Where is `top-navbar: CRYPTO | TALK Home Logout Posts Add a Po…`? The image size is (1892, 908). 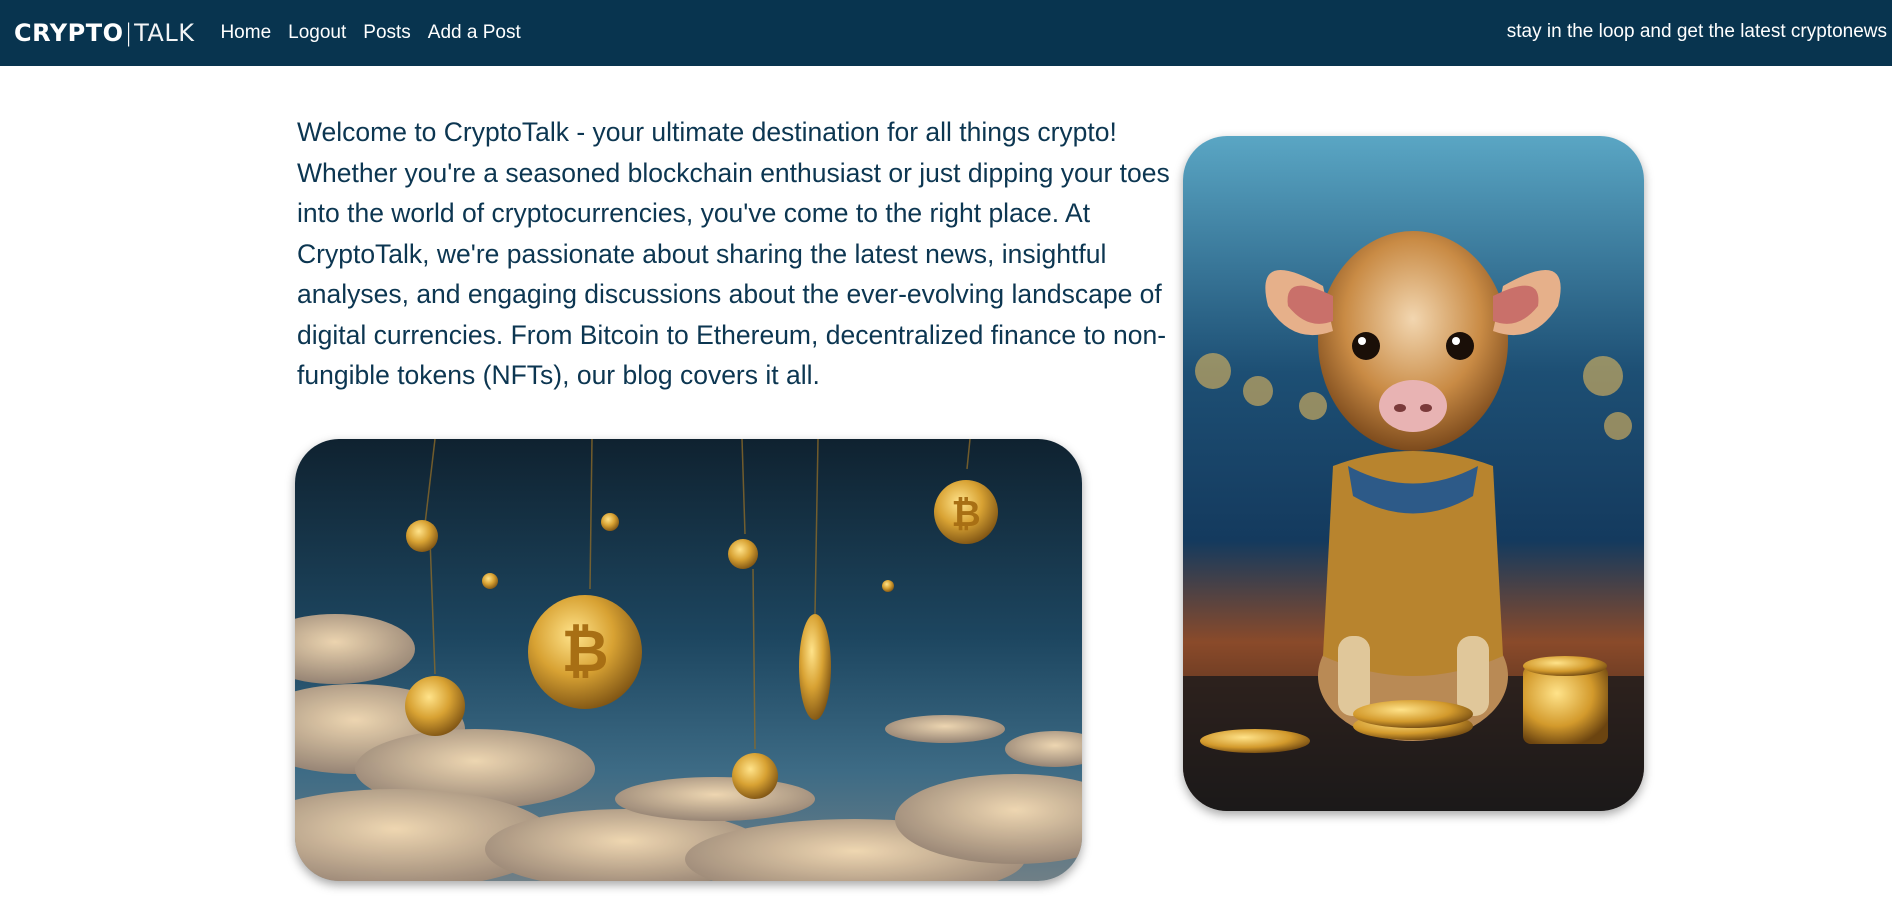 top-navbar: CRYPTO | TALK Home Logout Posts Add a Po… is located at coordinates (946, 33).